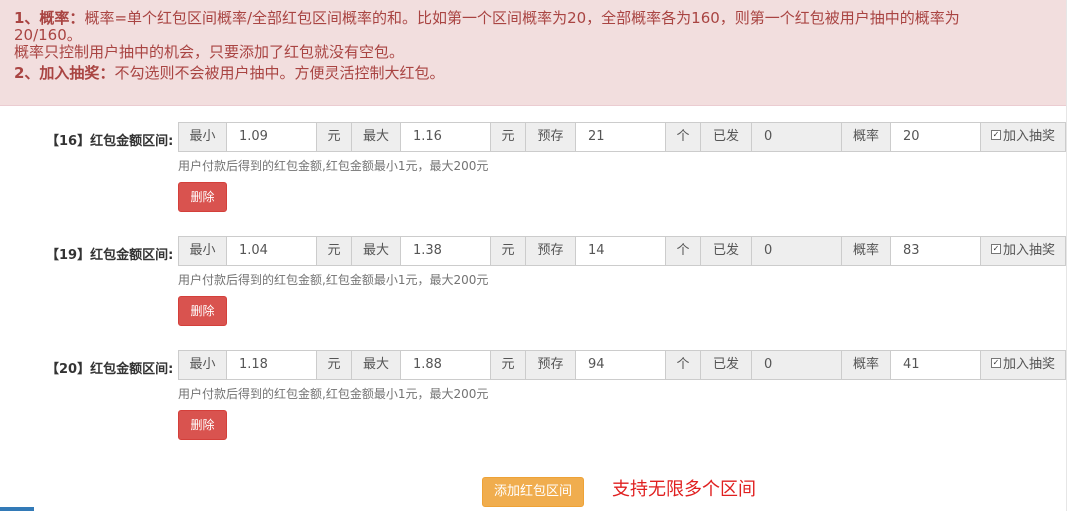 The width and height of the screenshot is (1074, 511). Describe the element at coordinates (64, 73) in the screenshot. I see `notice-join-title: 2、加入抽奖：` at that location.